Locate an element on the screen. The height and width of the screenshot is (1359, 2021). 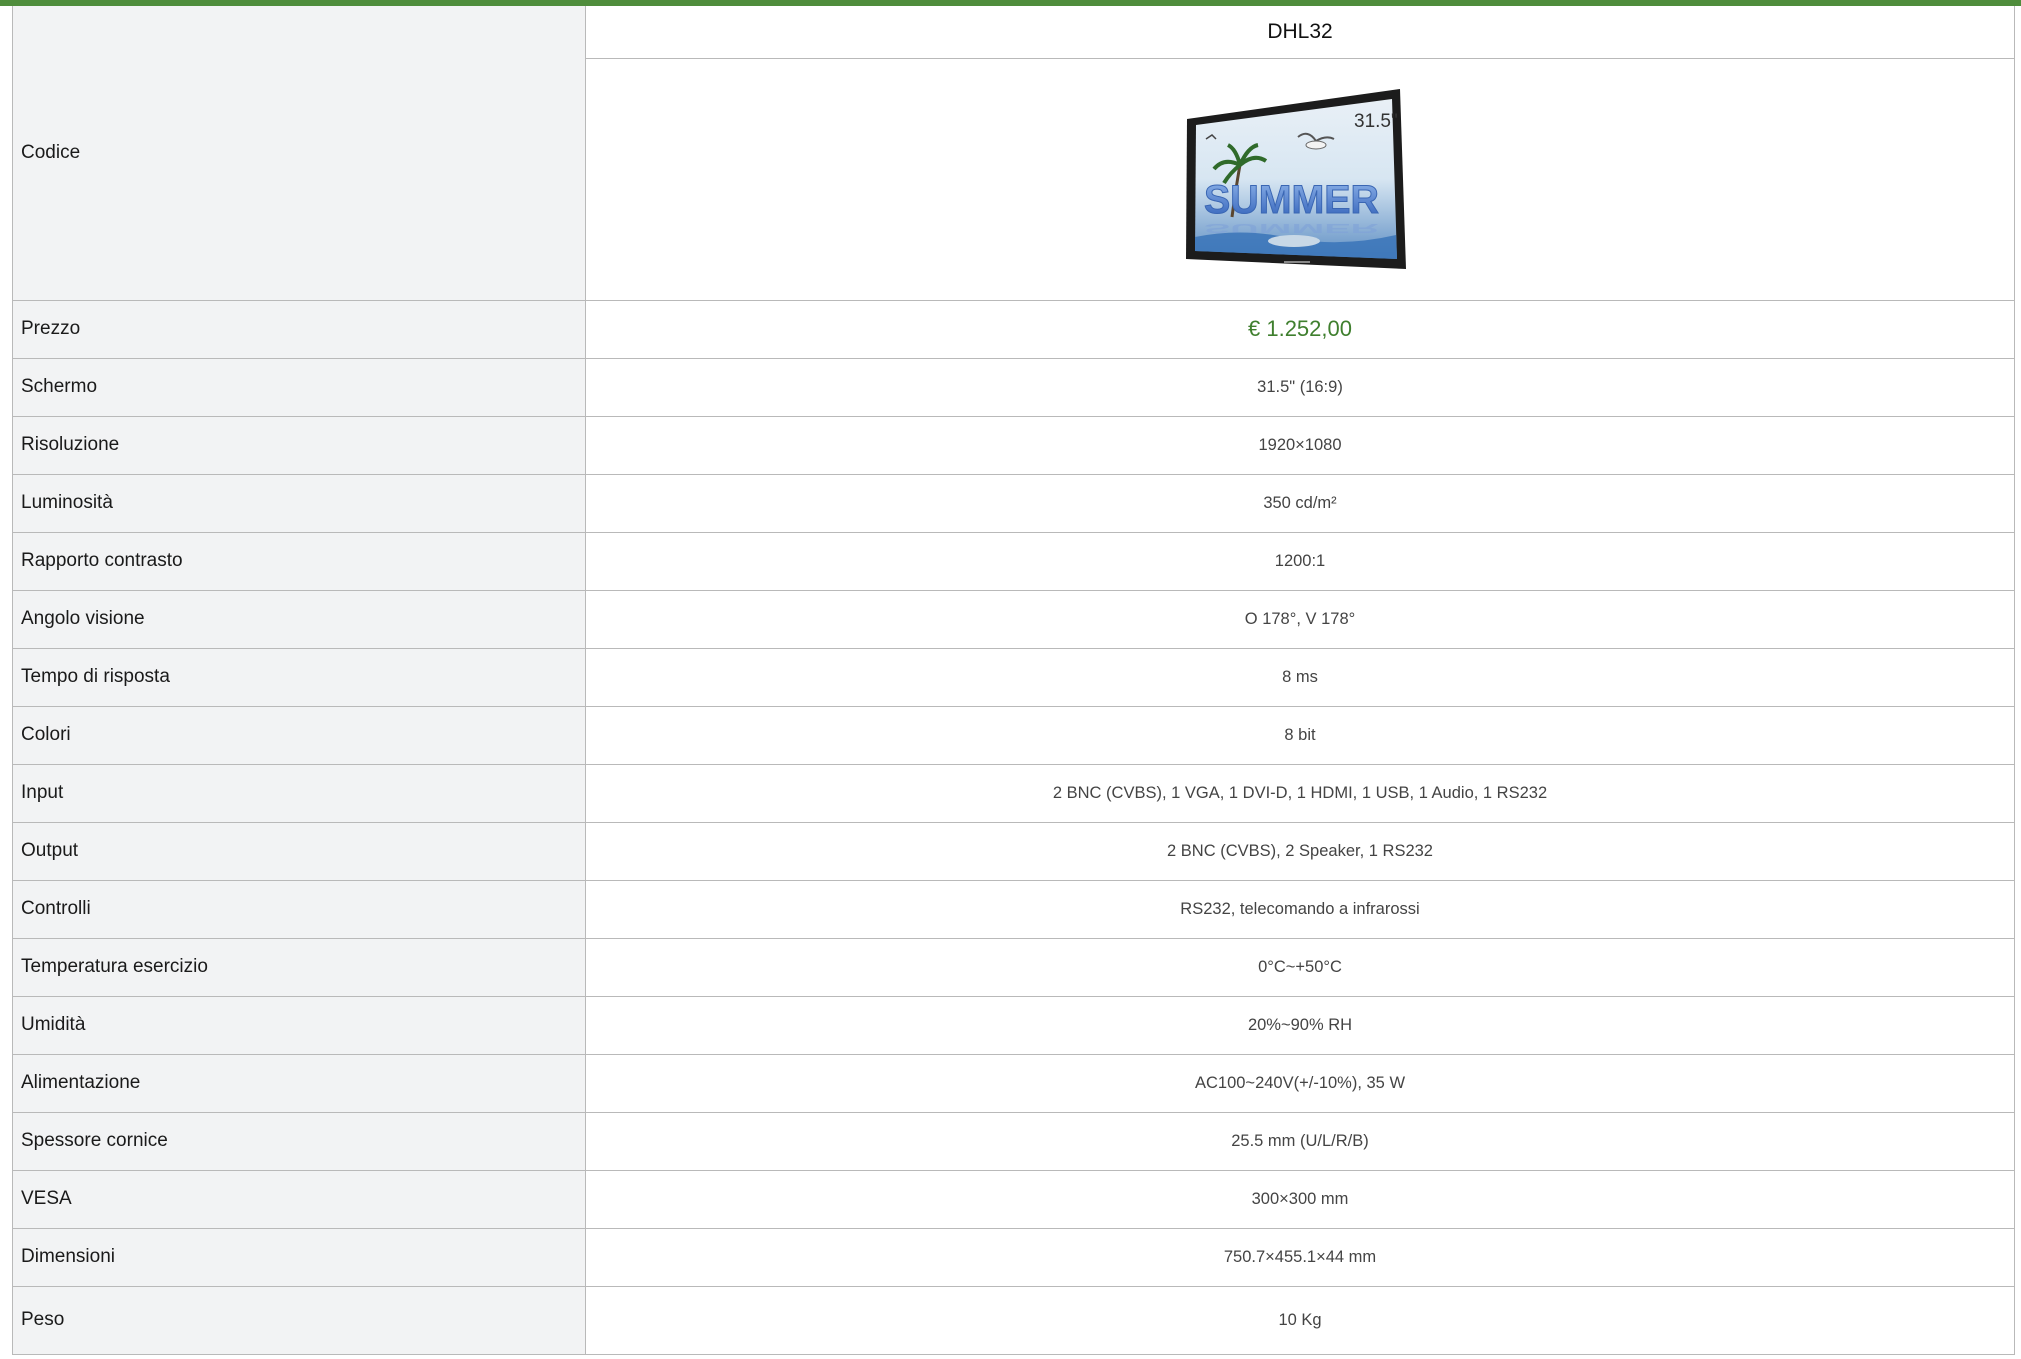
price-label: Prezzo is located at coordinates (299, 329).